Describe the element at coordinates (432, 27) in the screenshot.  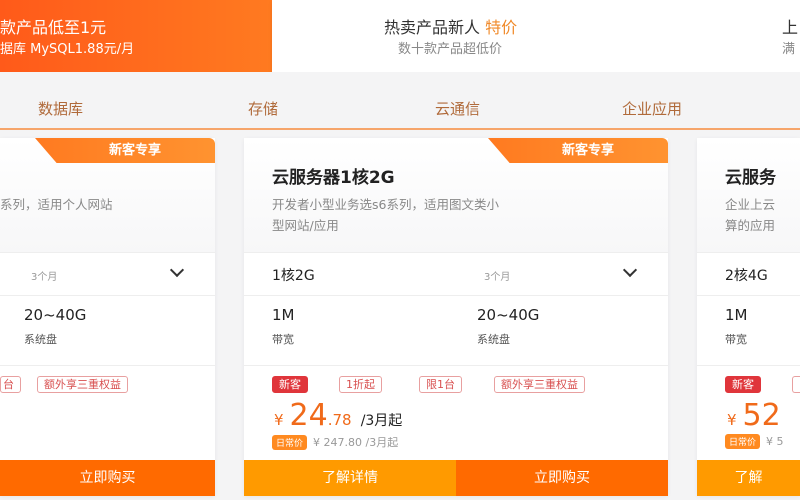
I see `banner-title: 热卖产品新人` at that location.